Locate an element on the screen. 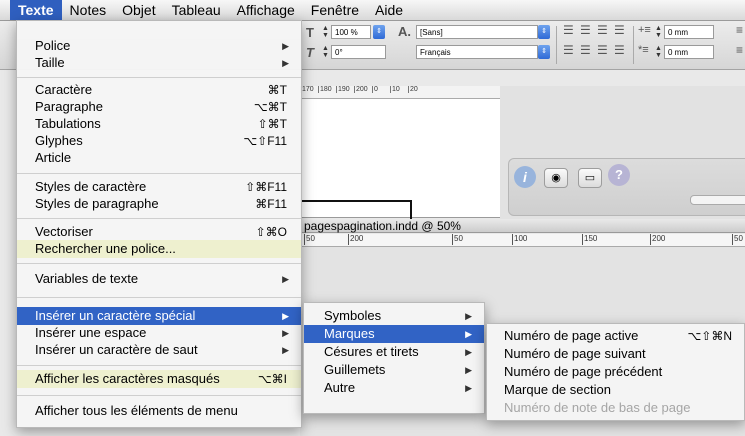 The width and height of the screenshot is (745, 436). menu-item-label: Article is located at coordinates (53, 157).